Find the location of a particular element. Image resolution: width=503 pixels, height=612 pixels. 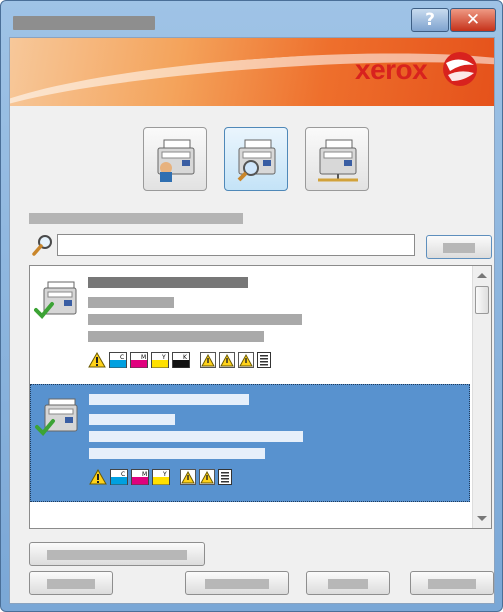

mode-button-local-printer is located at coordinates (175, 159).